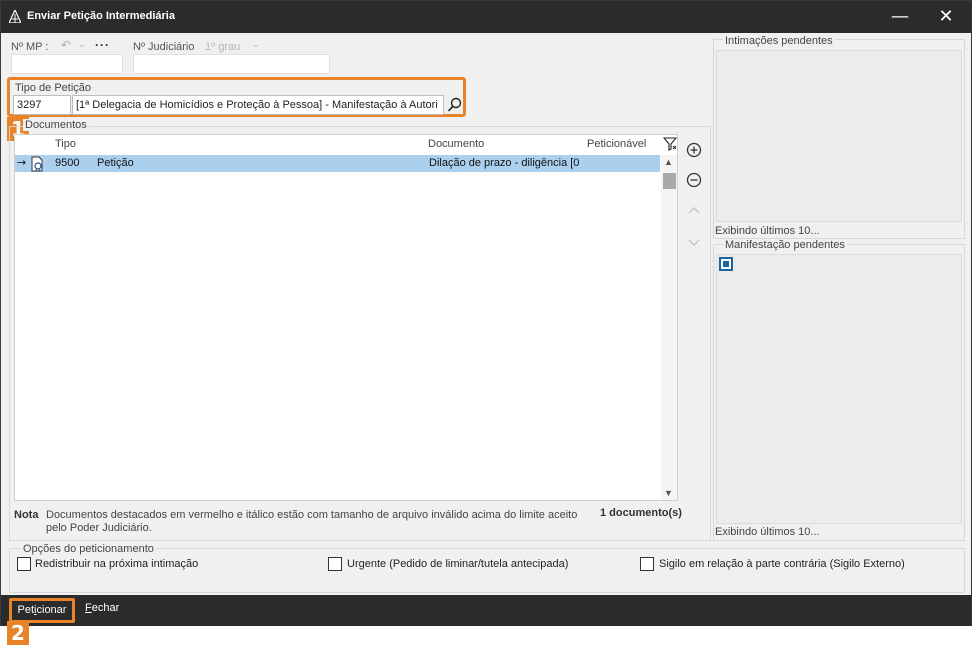 This screenshot has width=972, height=647. What do you see at coordinates (694, 150) in the screenshot?
I see `add-circle-icon` at bounding box center [694, 150].